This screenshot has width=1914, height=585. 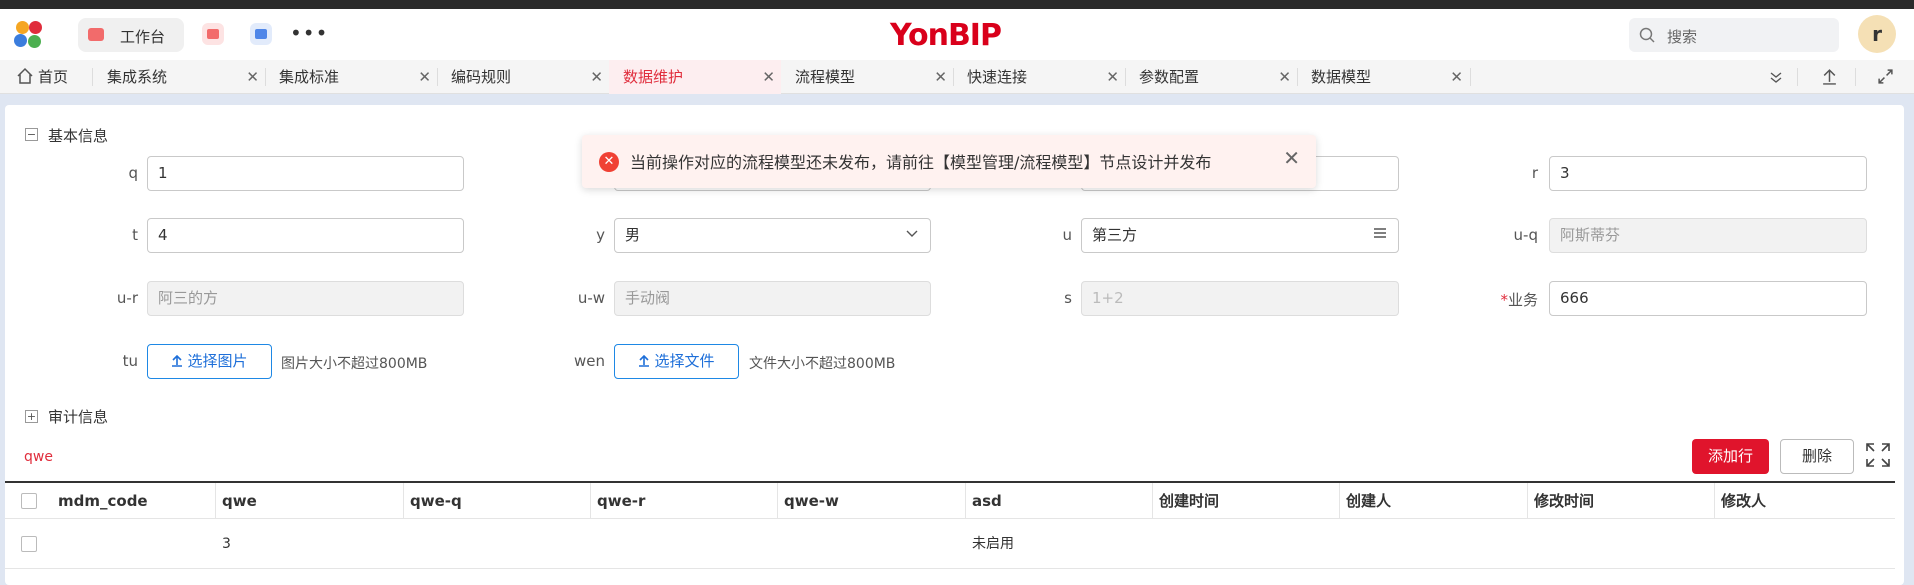 I want to click on tab-label: 编码规则, so click(x=481, y=77).